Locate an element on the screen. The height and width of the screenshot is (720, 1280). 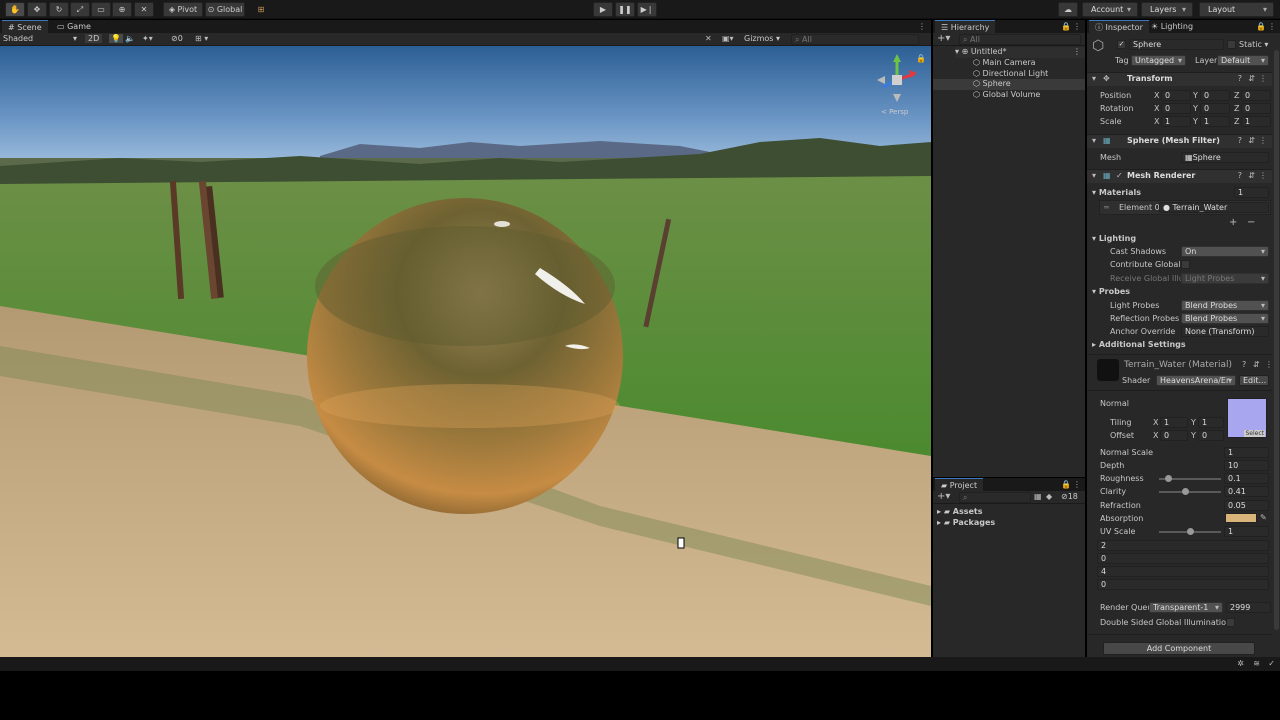
vector-y-field: 0 is located at coordinates (1183, 558).